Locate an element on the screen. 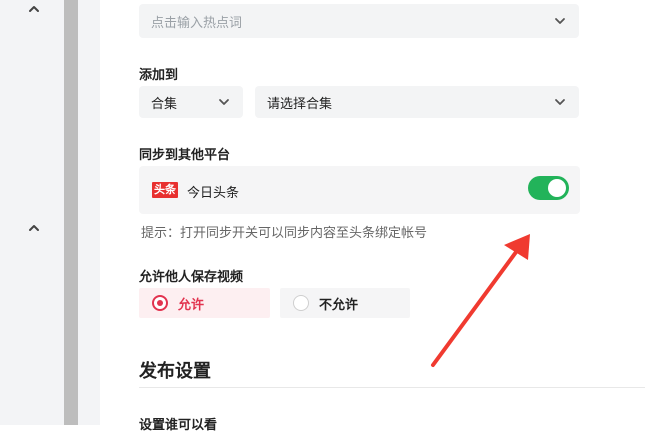  toutiao-logo-icon: 头条 is located at coordinates (165, 190).